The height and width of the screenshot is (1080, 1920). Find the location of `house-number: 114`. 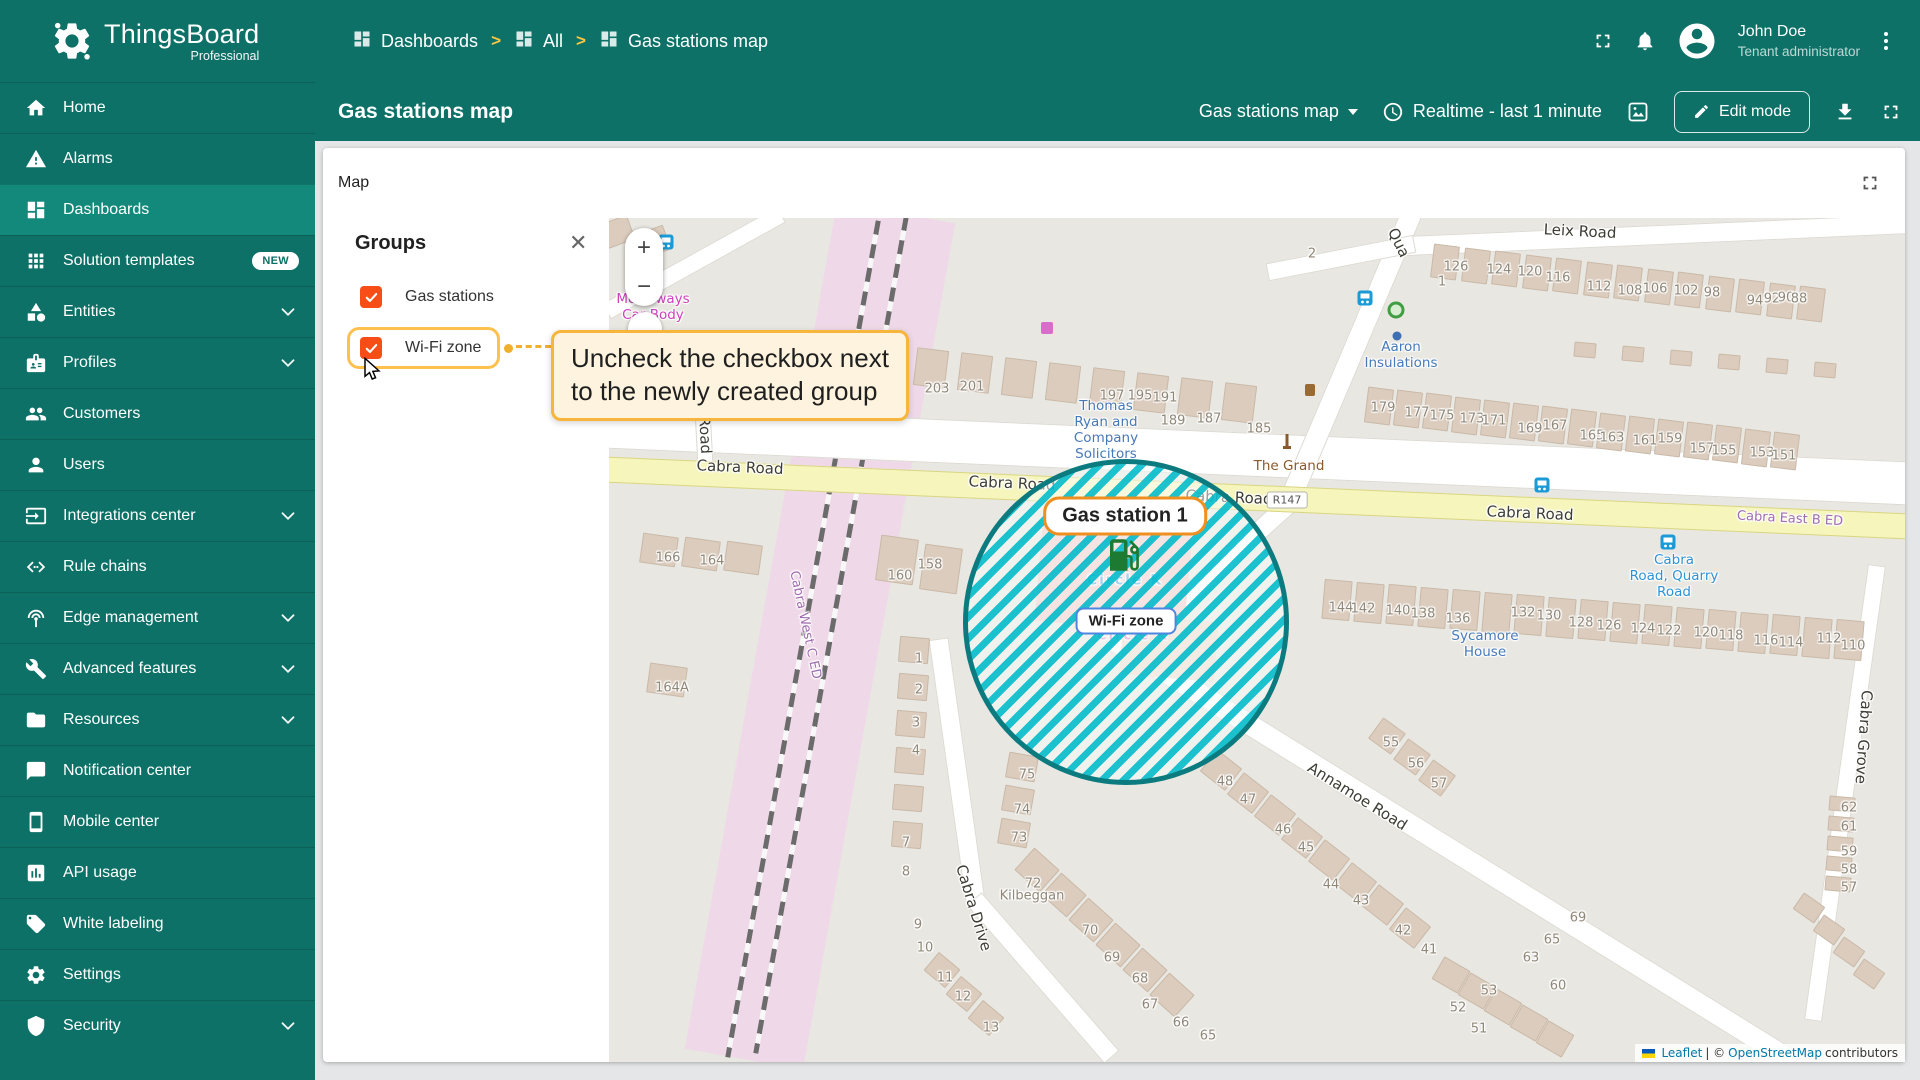

house-number: 114 is located at coordinates (1791, 643).